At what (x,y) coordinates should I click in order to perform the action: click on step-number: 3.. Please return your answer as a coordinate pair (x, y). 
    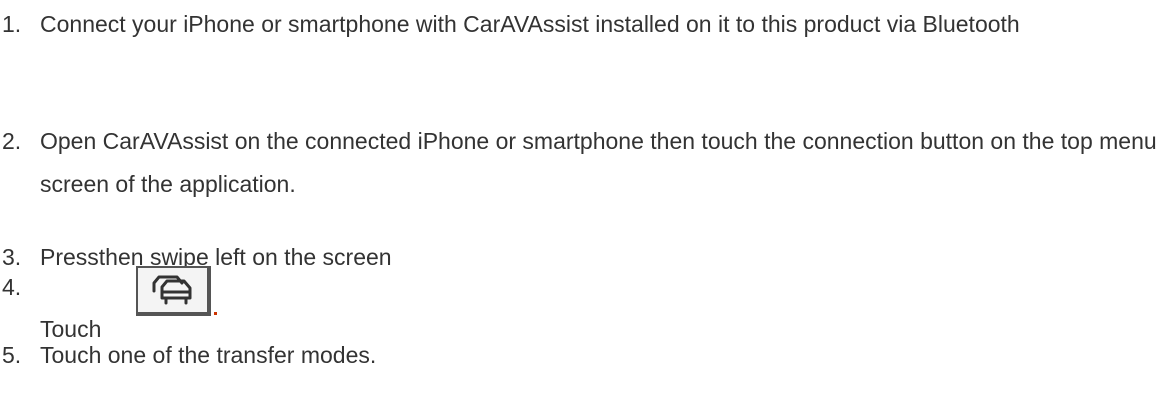
    Looking at the image, I should click on (12, 257).